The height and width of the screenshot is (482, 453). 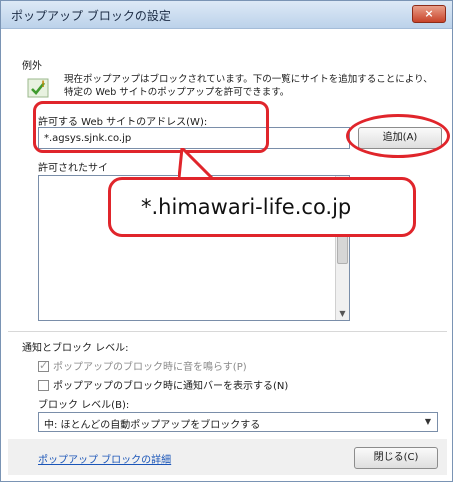 I want to click on shield-check-icon: !, so click(x=38, y=87).